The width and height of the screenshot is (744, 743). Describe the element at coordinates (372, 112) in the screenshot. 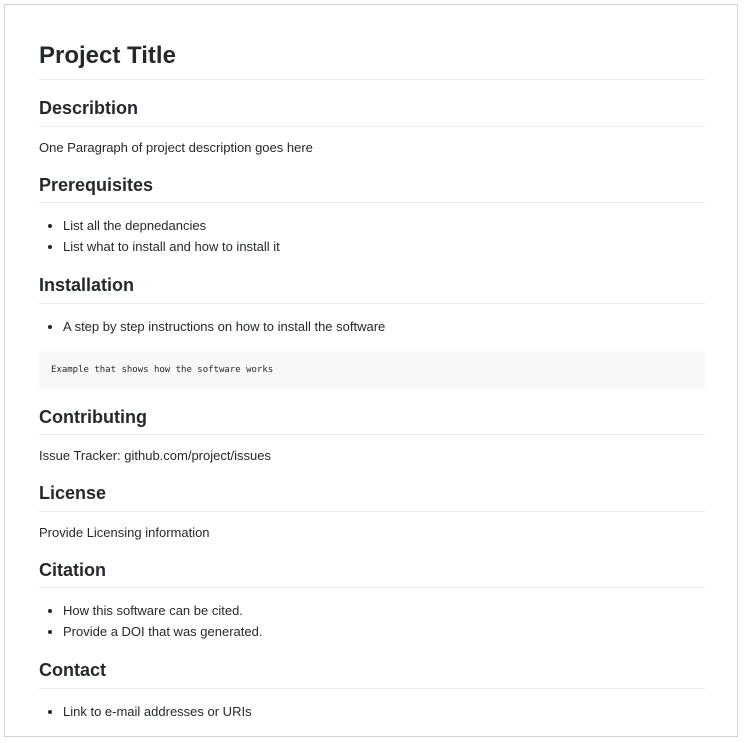

I see `description-heading: Describtion` at that location.